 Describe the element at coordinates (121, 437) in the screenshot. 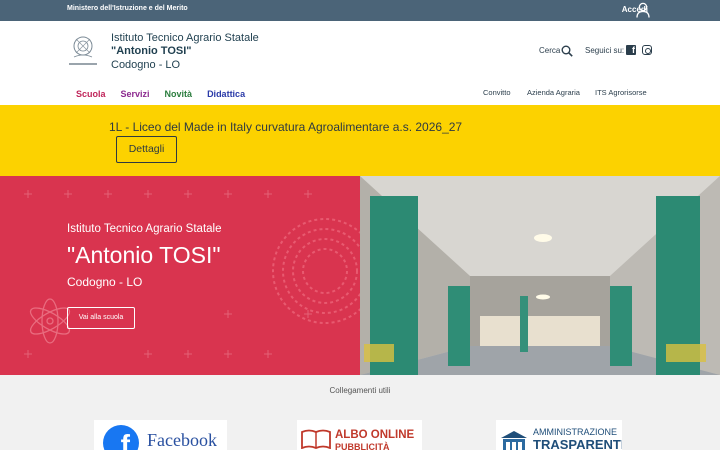

I see `facebook-logo-icon: f` at that location.